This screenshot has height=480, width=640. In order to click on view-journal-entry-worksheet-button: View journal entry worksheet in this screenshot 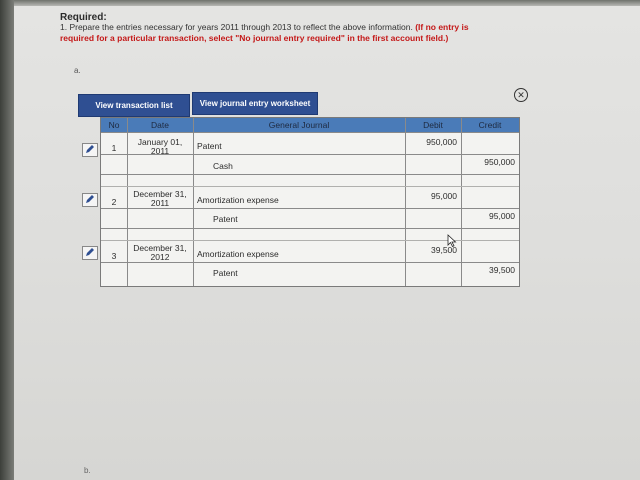, I will do `click(255, 103)`.